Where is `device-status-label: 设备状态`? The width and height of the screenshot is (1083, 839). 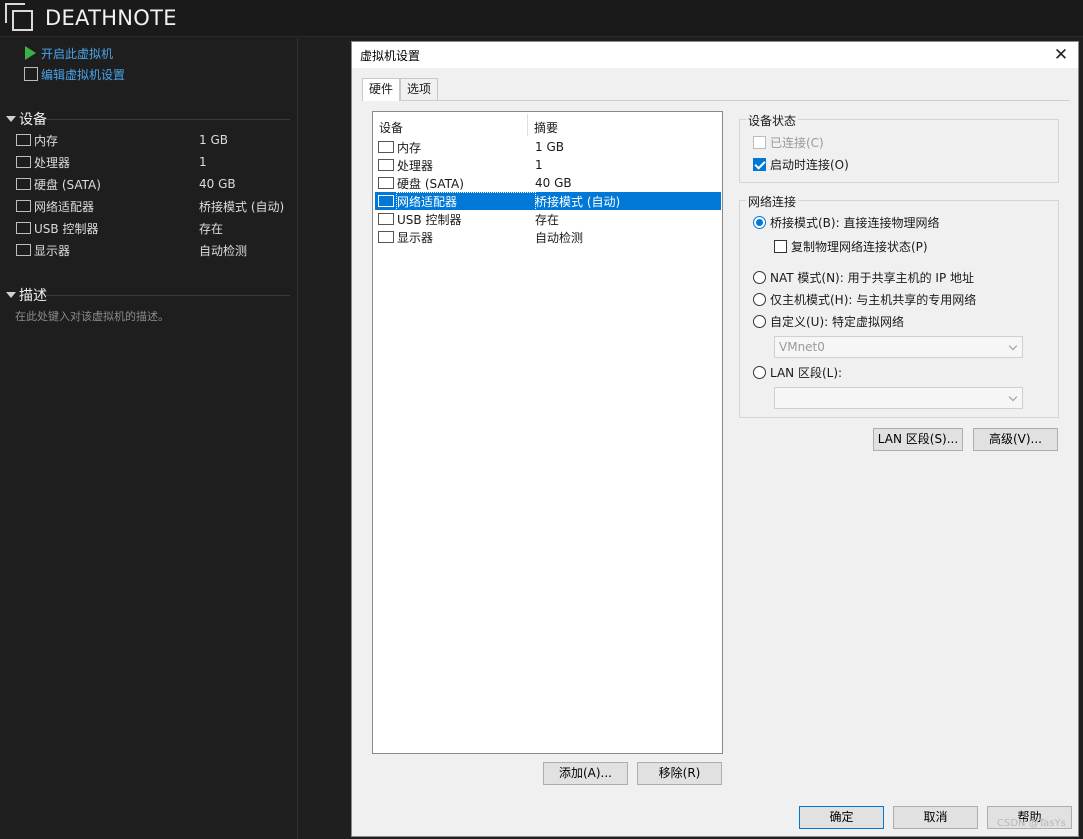
device-status-label: 设备状态 is located at coordinates (772, 120).